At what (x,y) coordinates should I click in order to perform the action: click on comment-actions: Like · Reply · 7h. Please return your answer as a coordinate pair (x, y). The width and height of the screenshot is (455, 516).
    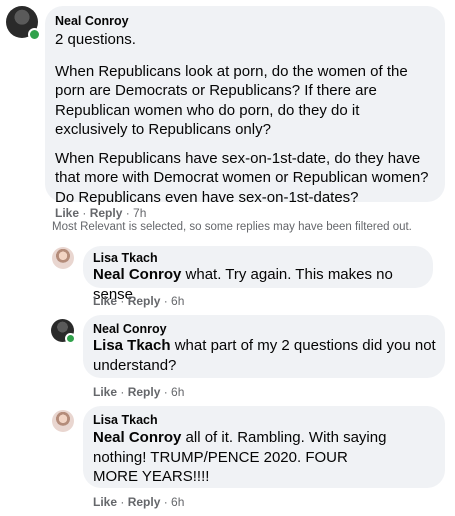
    Looking at the image, I should click on (101, 213).